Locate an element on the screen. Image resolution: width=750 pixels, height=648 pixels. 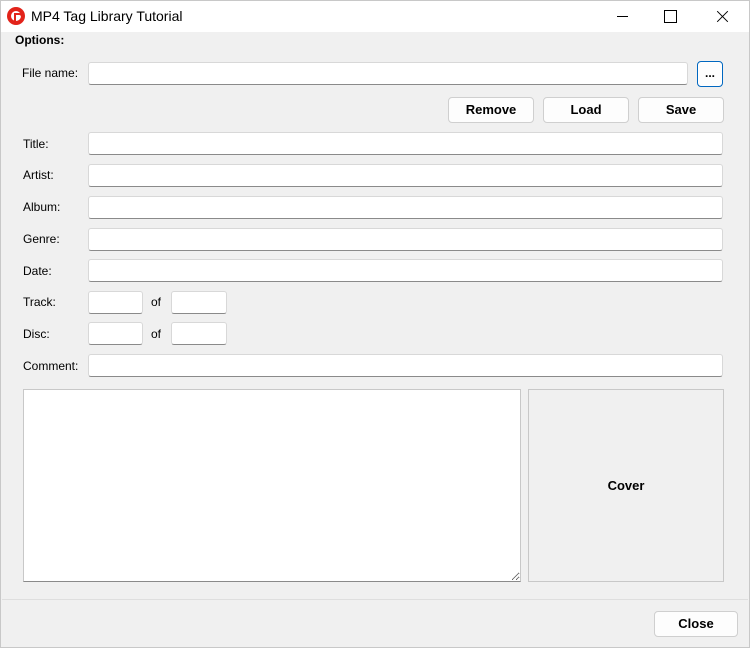
date-input is located at coordinates (405, 270).